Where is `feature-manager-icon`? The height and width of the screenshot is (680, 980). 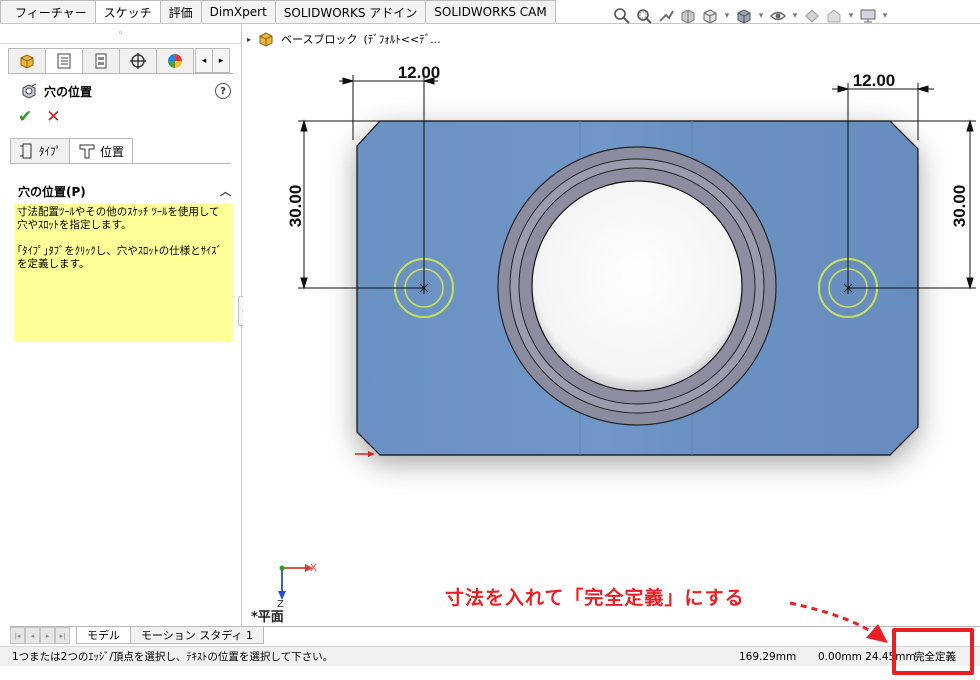
feature-manager-icon is located at coordinates (27, 61).